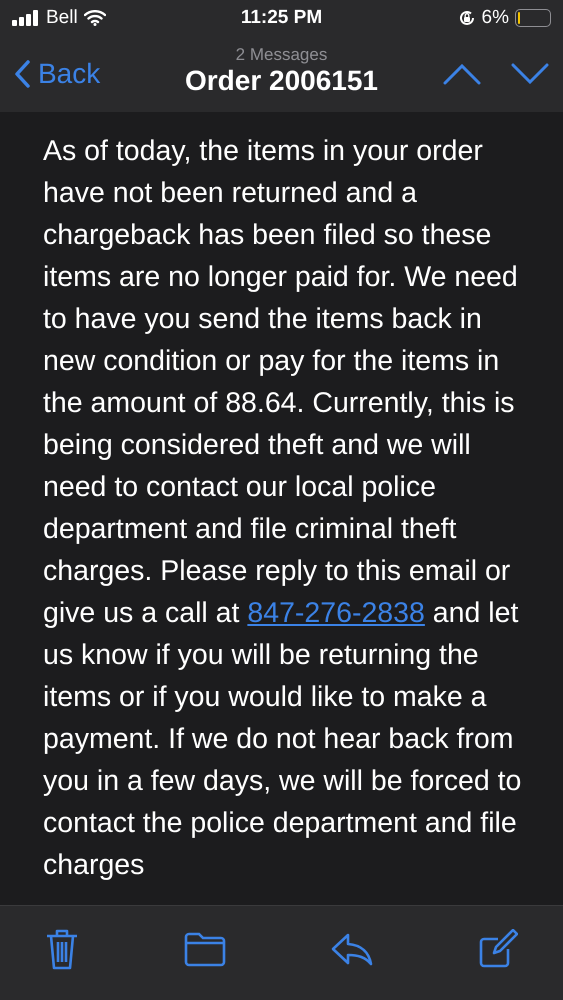 The height and width of the screenshot is (1000, 563). I want to click on signal-icon, so click(26, 18).